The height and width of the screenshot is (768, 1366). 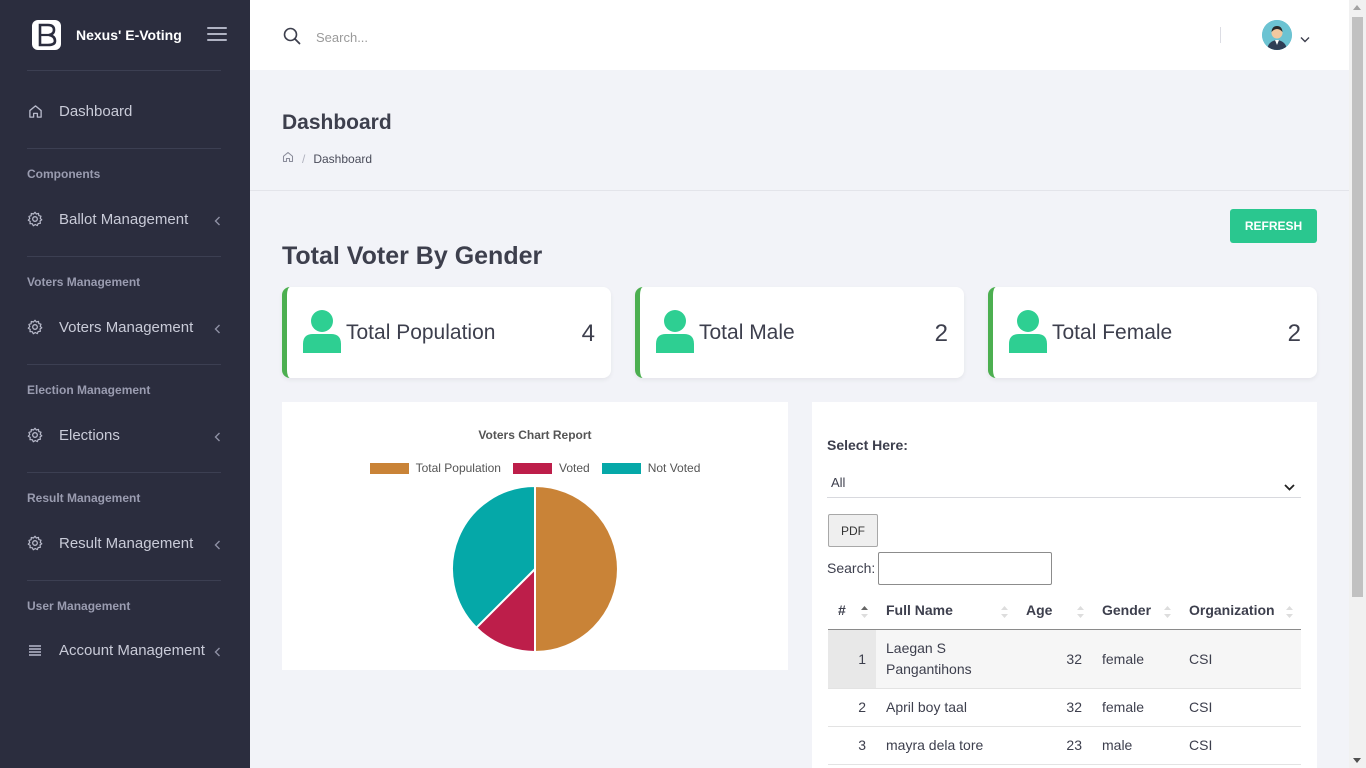 I want to click on section-label-voters: Voters Management, so click(x=84, y=282).